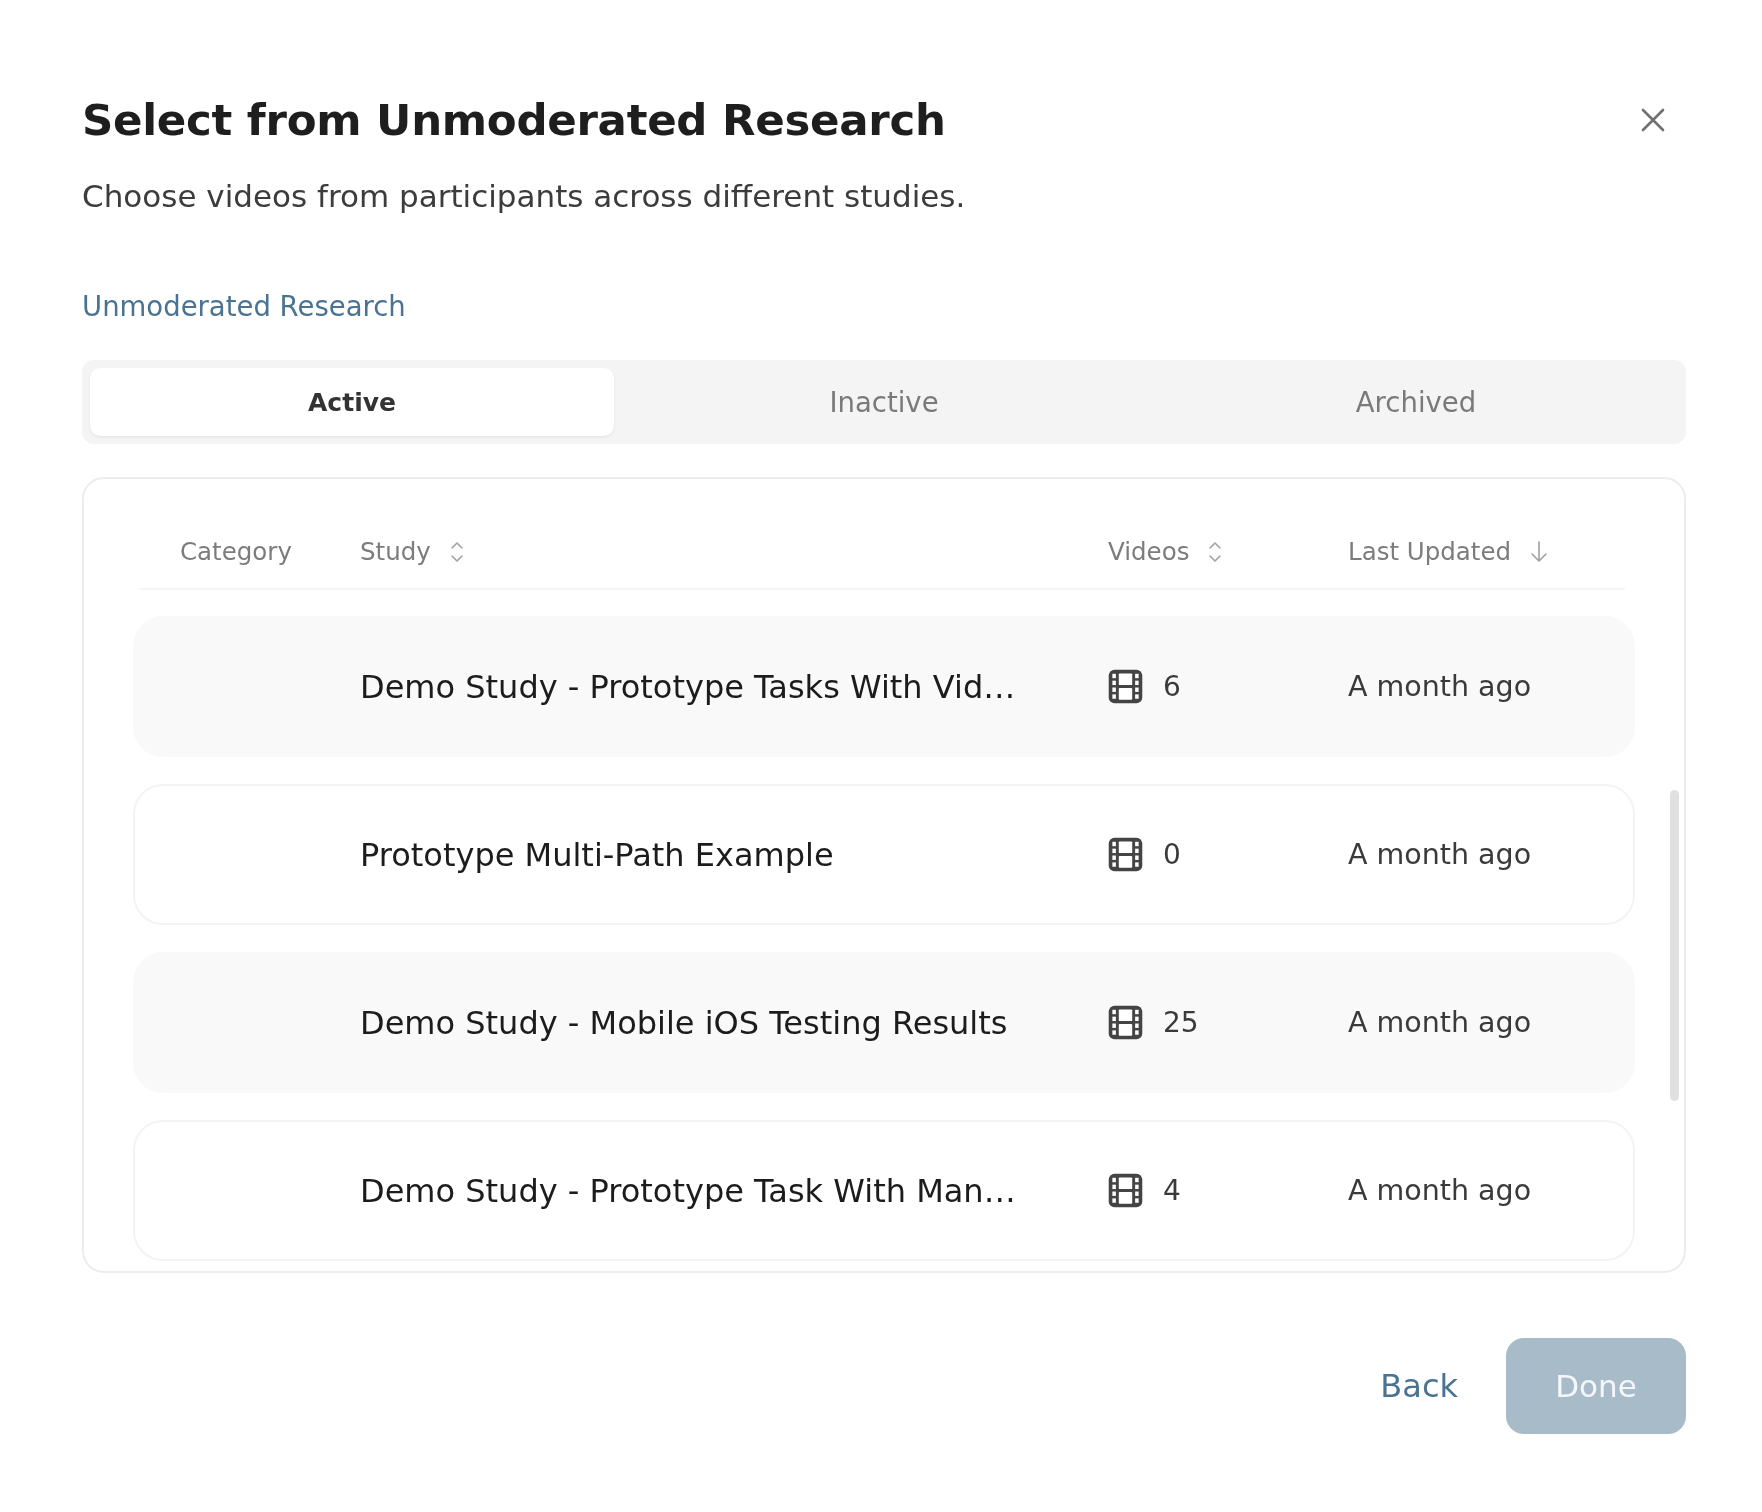 This screenshot has width=1762, height=1512. I want to click on video-count: 4, so click(1172, 1190).